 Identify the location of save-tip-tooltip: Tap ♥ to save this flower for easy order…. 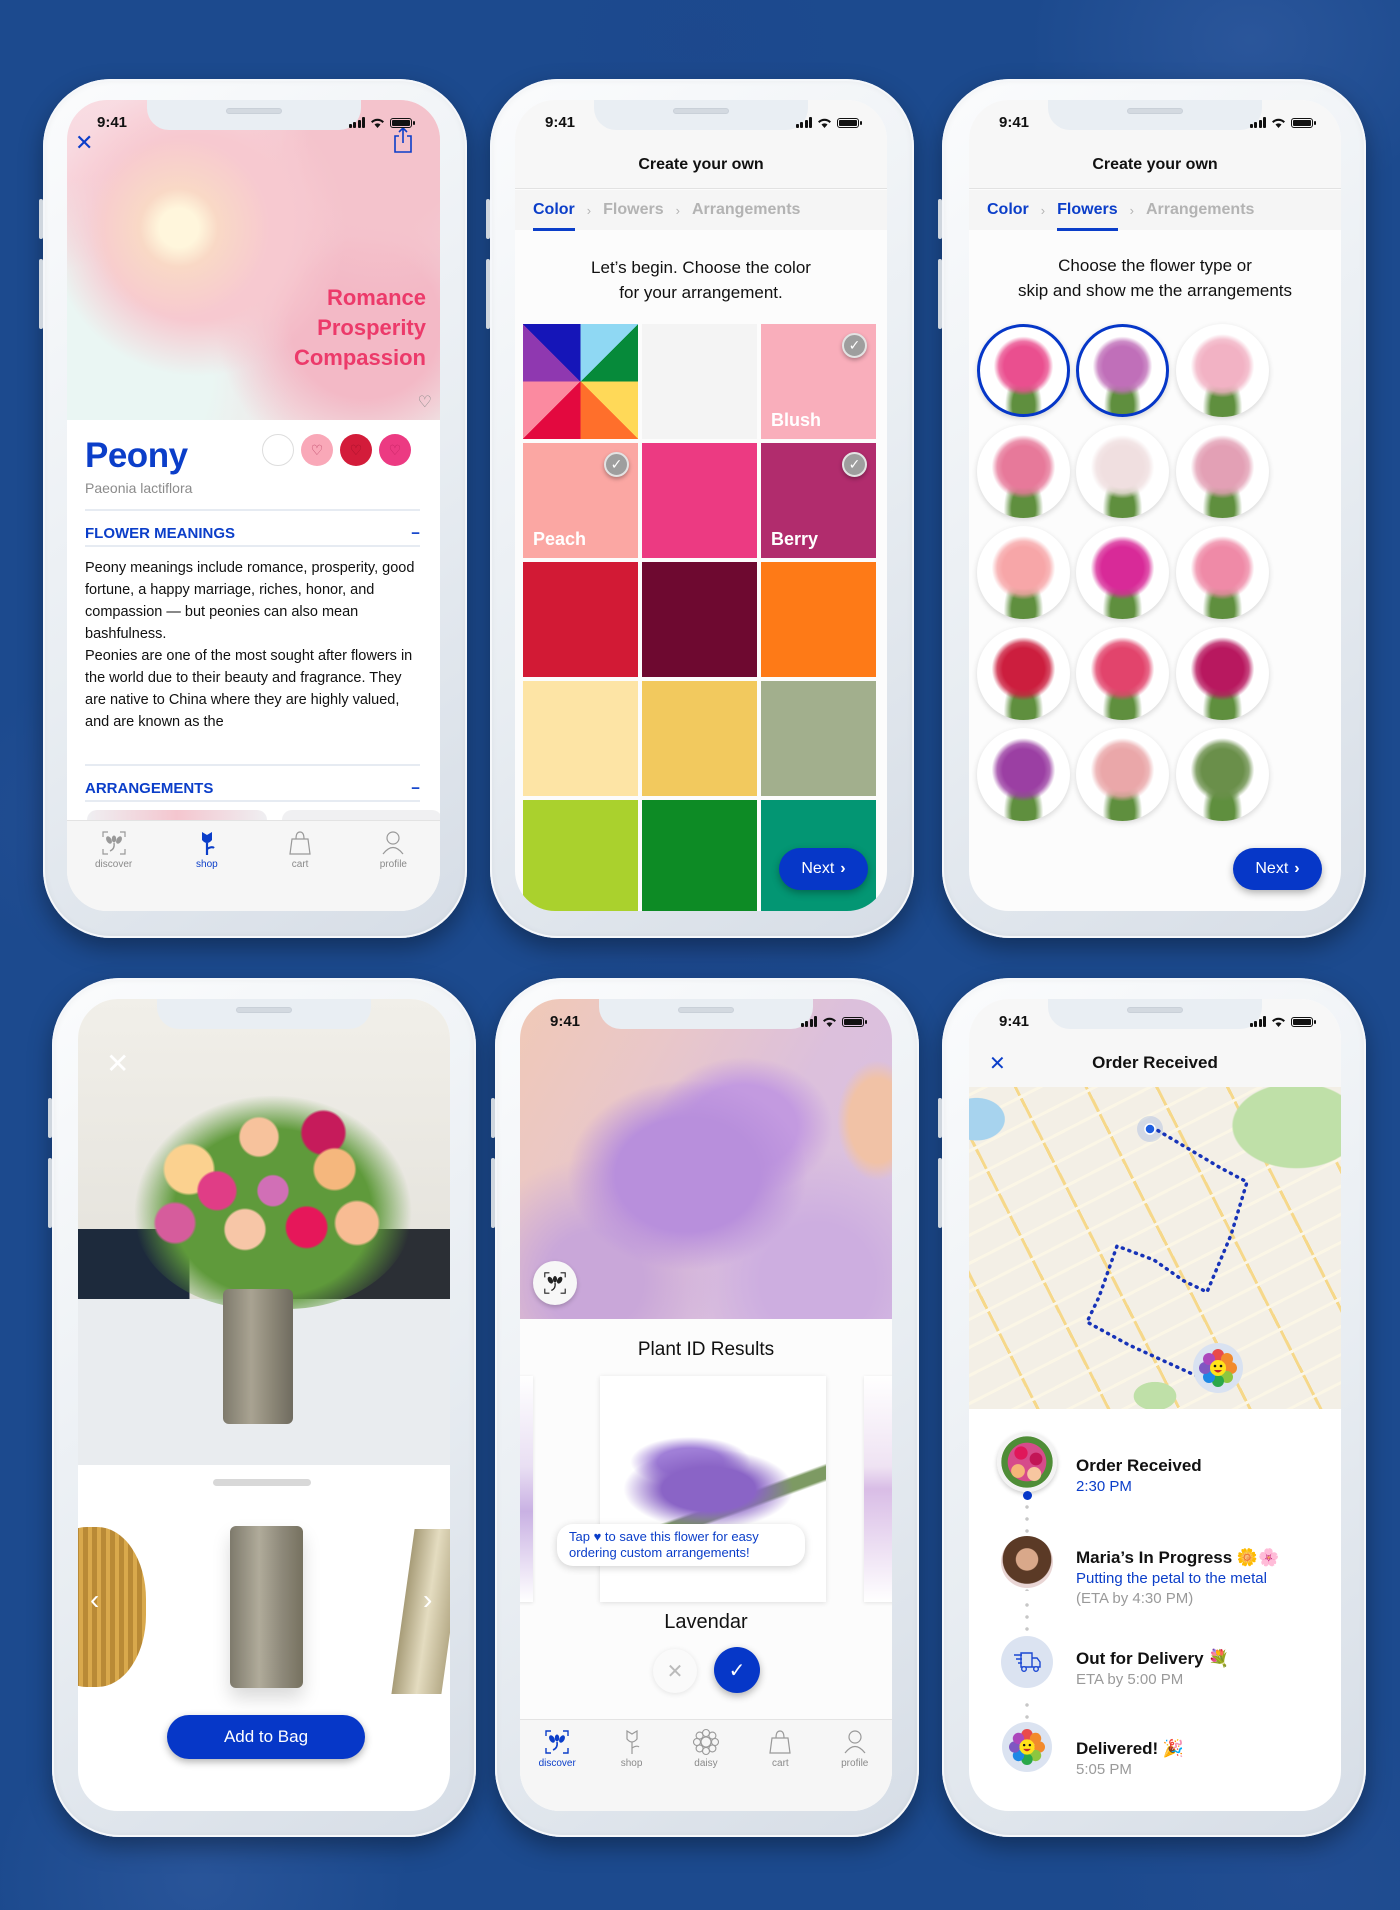
(681, 1545).